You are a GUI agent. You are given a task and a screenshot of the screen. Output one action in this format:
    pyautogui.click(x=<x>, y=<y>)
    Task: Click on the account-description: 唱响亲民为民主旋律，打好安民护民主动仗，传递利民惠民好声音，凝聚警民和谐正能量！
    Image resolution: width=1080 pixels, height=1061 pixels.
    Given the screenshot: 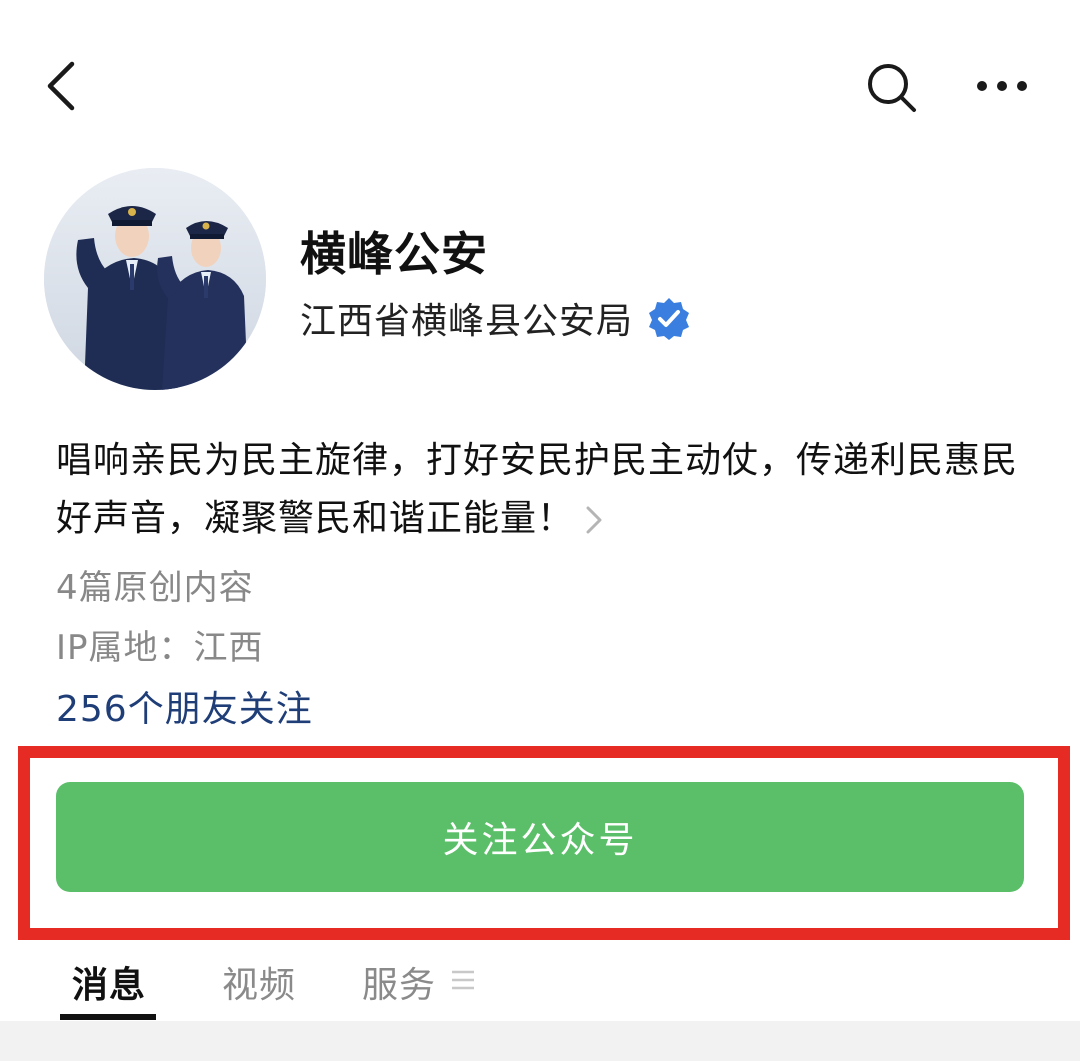 What is the action you would take?
    pyautogui.click(x=551, y=490)
    